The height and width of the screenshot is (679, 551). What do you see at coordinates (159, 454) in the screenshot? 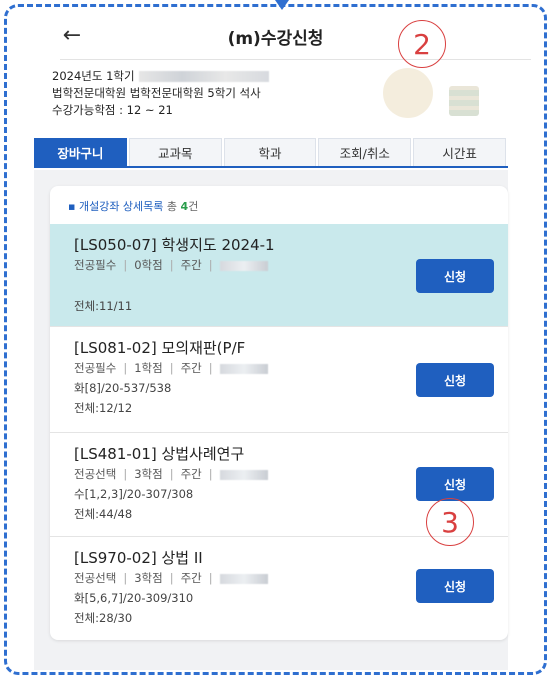
I see `course-title: [LS481-01] 상법사례연구` at bounding box center [159, 454].